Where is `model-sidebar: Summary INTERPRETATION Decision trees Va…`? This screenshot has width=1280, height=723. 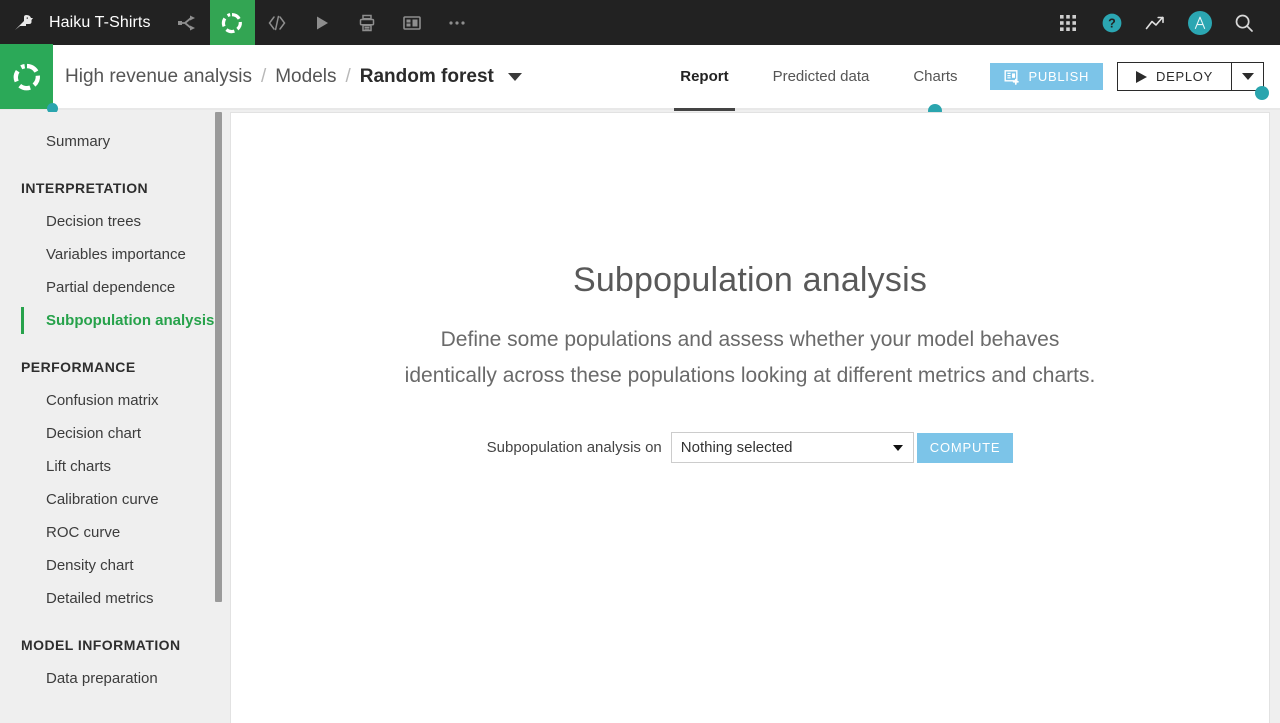
model-sidebar: Summary INTERPRETATION Decision trees Va… is located at coordinates (107, 417).